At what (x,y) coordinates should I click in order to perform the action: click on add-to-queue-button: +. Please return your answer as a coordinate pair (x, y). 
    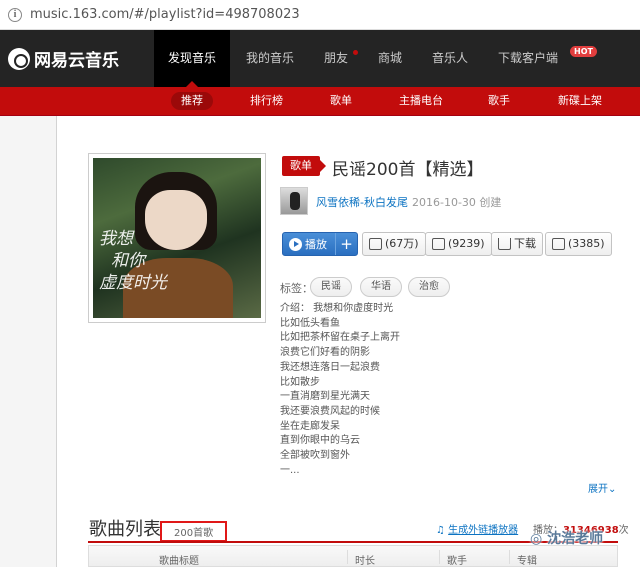
    Looking at the image, I should click on (346, 244).